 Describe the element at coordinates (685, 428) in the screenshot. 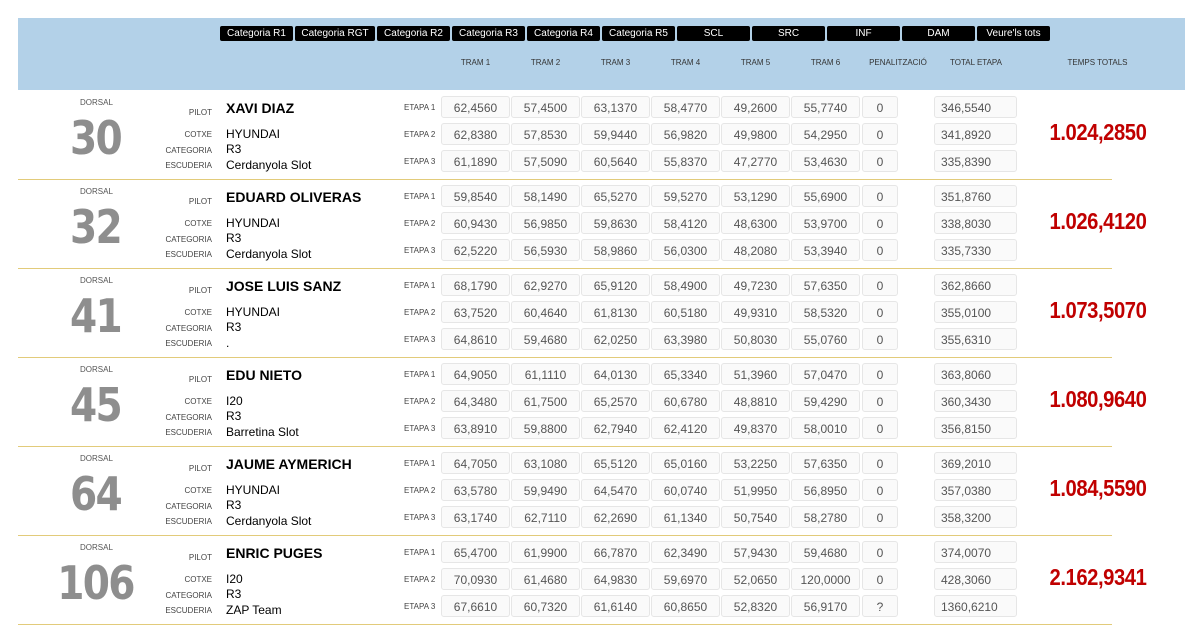

I see `tram-time-cell: 62,4120` at that location.